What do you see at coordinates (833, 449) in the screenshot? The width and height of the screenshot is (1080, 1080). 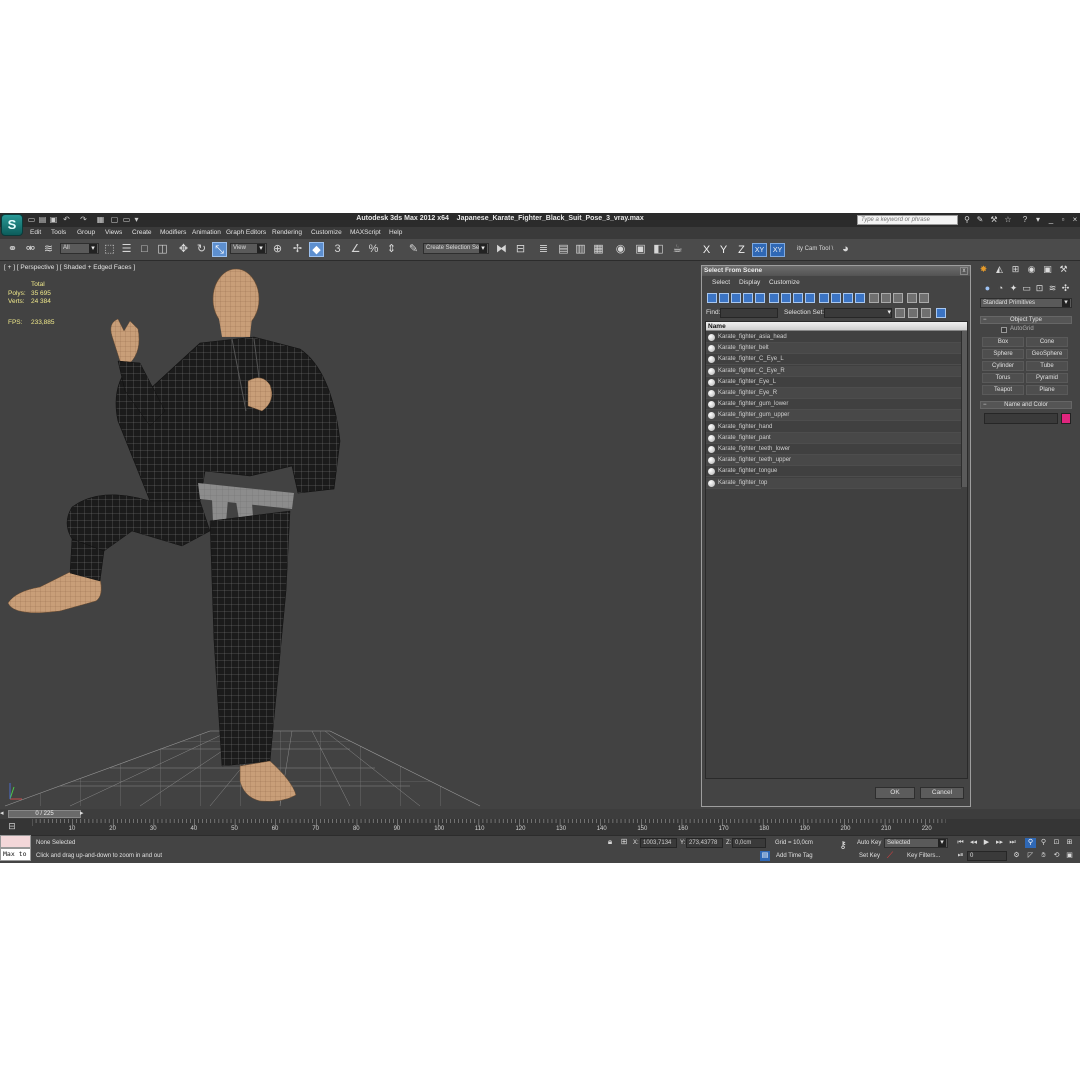 I see `object-list-item: Karate_fighter_teeth_lower` at bounding box center [833, 449].